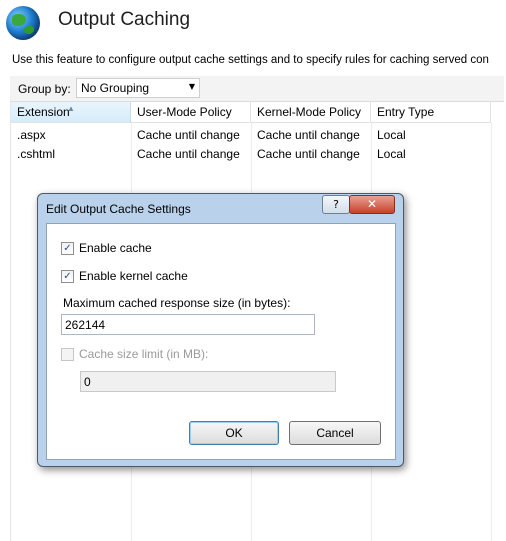  What do you see at coordinates (118, 209) in the screenshot?
I see `dialog-title: Edit Output Cache Settings` at bounding box center [118, 209].